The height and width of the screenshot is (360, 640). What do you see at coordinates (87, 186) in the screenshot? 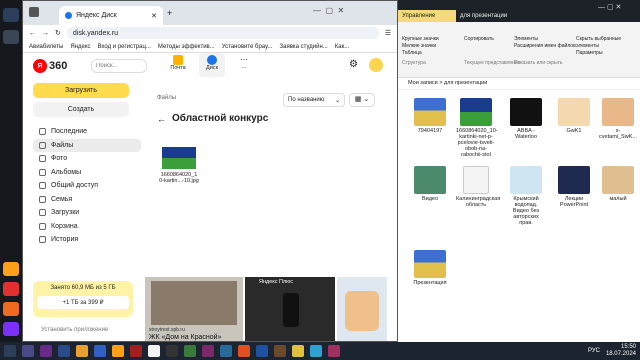
I see `sidebar-item-shared: Общий доступ` at bounding box center [87, 186].